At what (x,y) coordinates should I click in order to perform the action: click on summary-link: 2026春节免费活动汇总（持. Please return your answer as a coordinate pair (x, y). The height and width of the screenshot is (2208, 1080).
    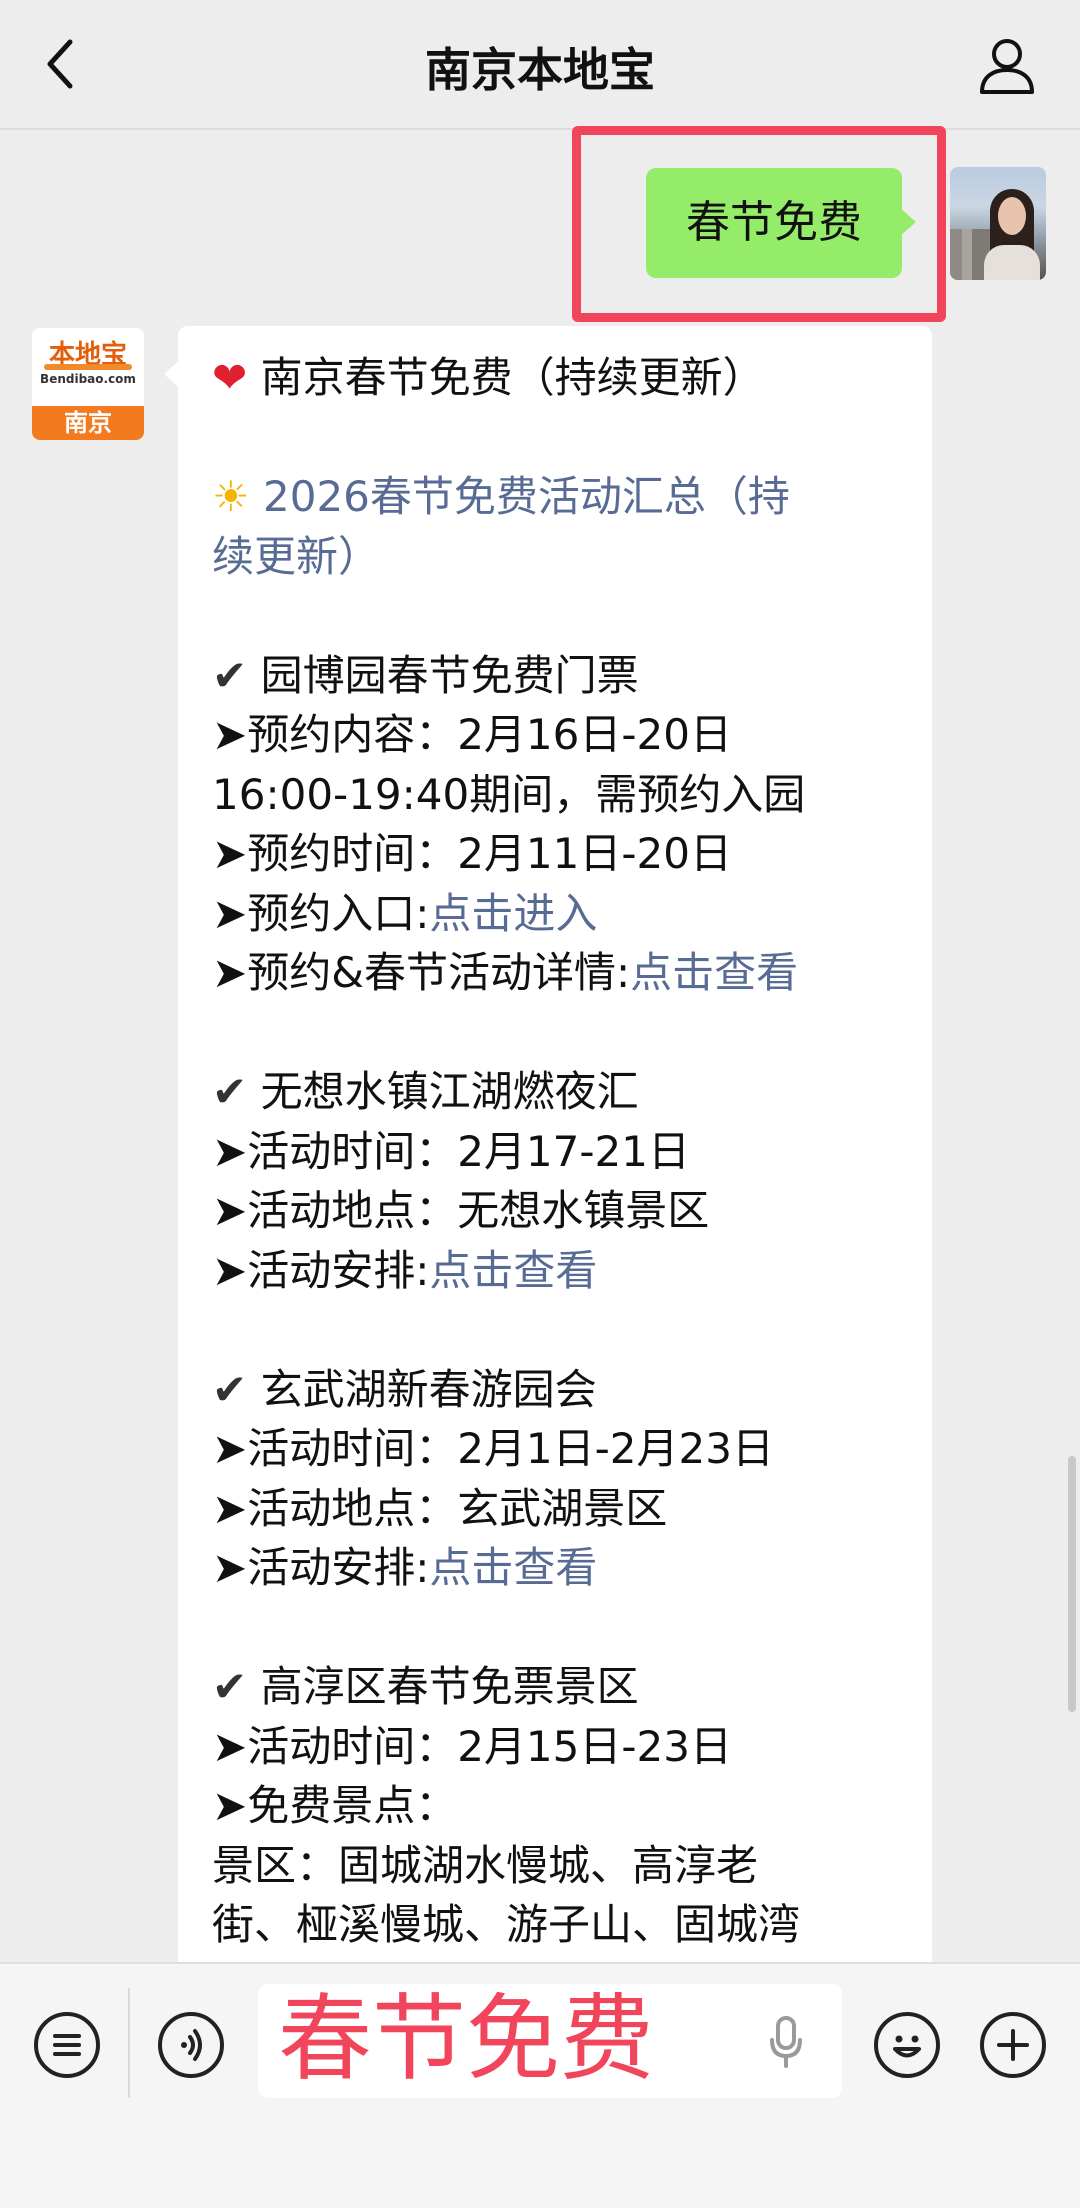
    Looking at the image, I should click on (526, 496).